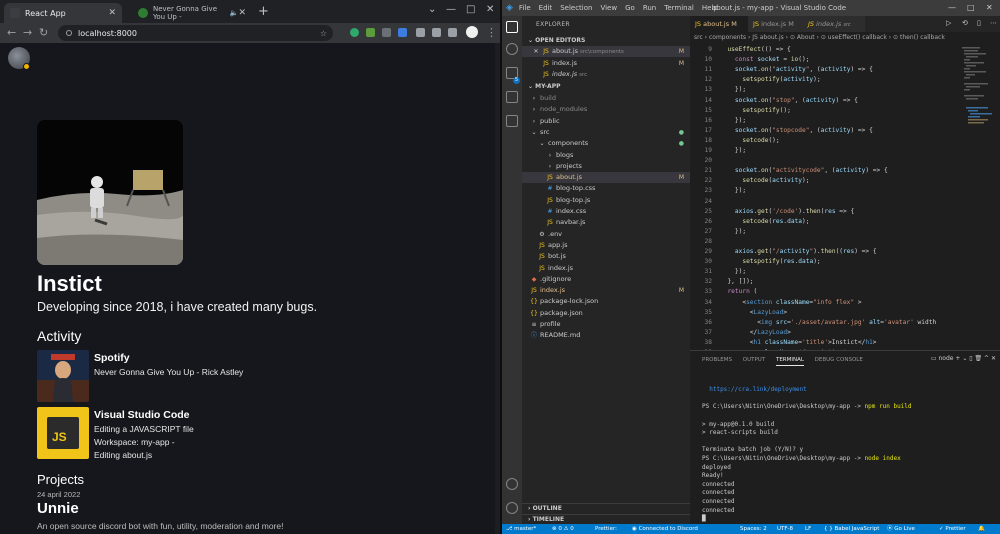  I want to click on tree-item: › projects, so click(606, 166).